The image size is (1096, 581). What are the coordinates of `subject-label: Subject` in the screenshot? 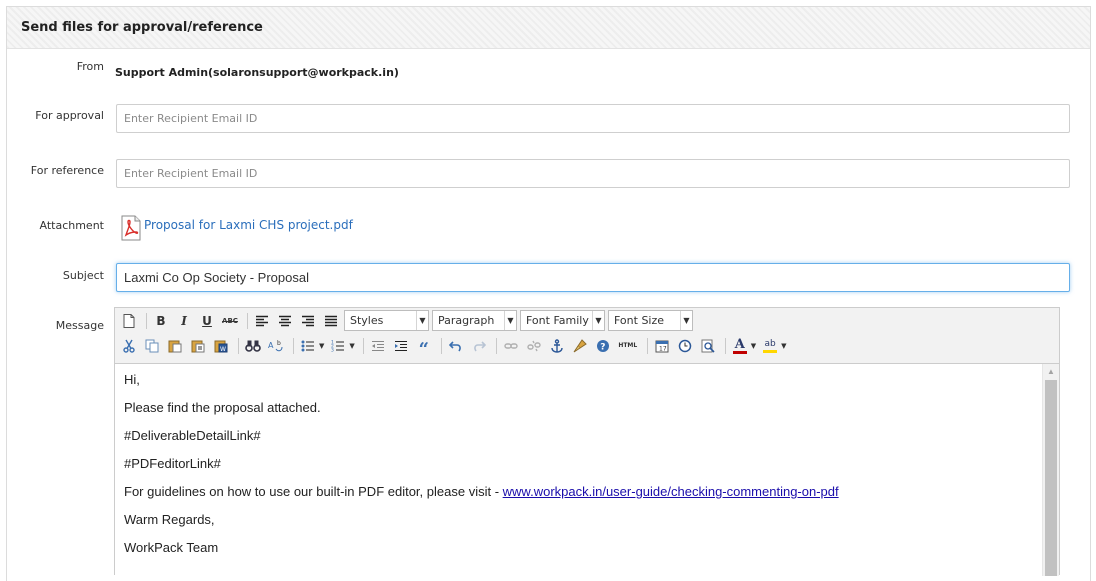 It's located at (83, 275).